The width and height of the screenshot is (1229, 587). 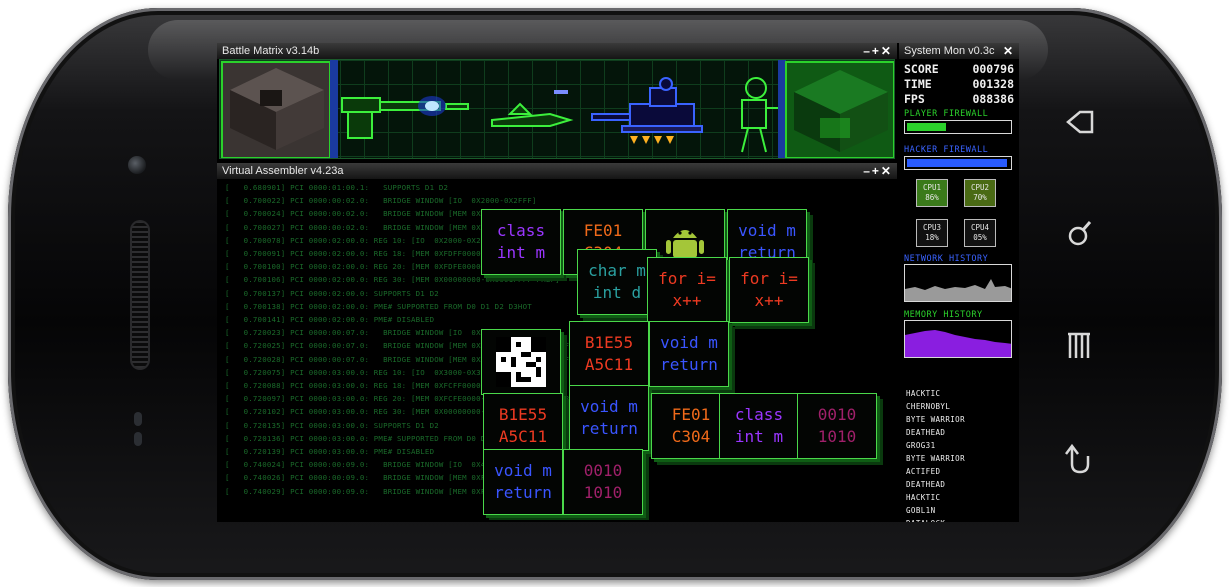 I want to click on cpu3-meter: CPU3 18%, so click(x=932, y=233).